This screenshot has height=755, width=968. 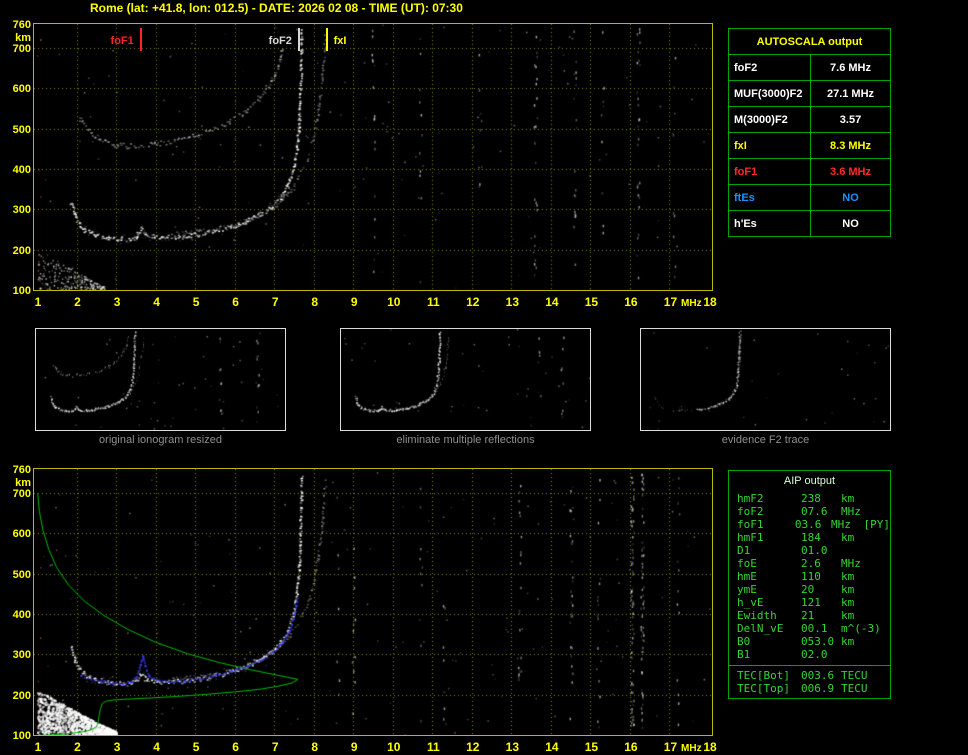 I want to click on x-tick-label: 14, so click(x=552, y=747).